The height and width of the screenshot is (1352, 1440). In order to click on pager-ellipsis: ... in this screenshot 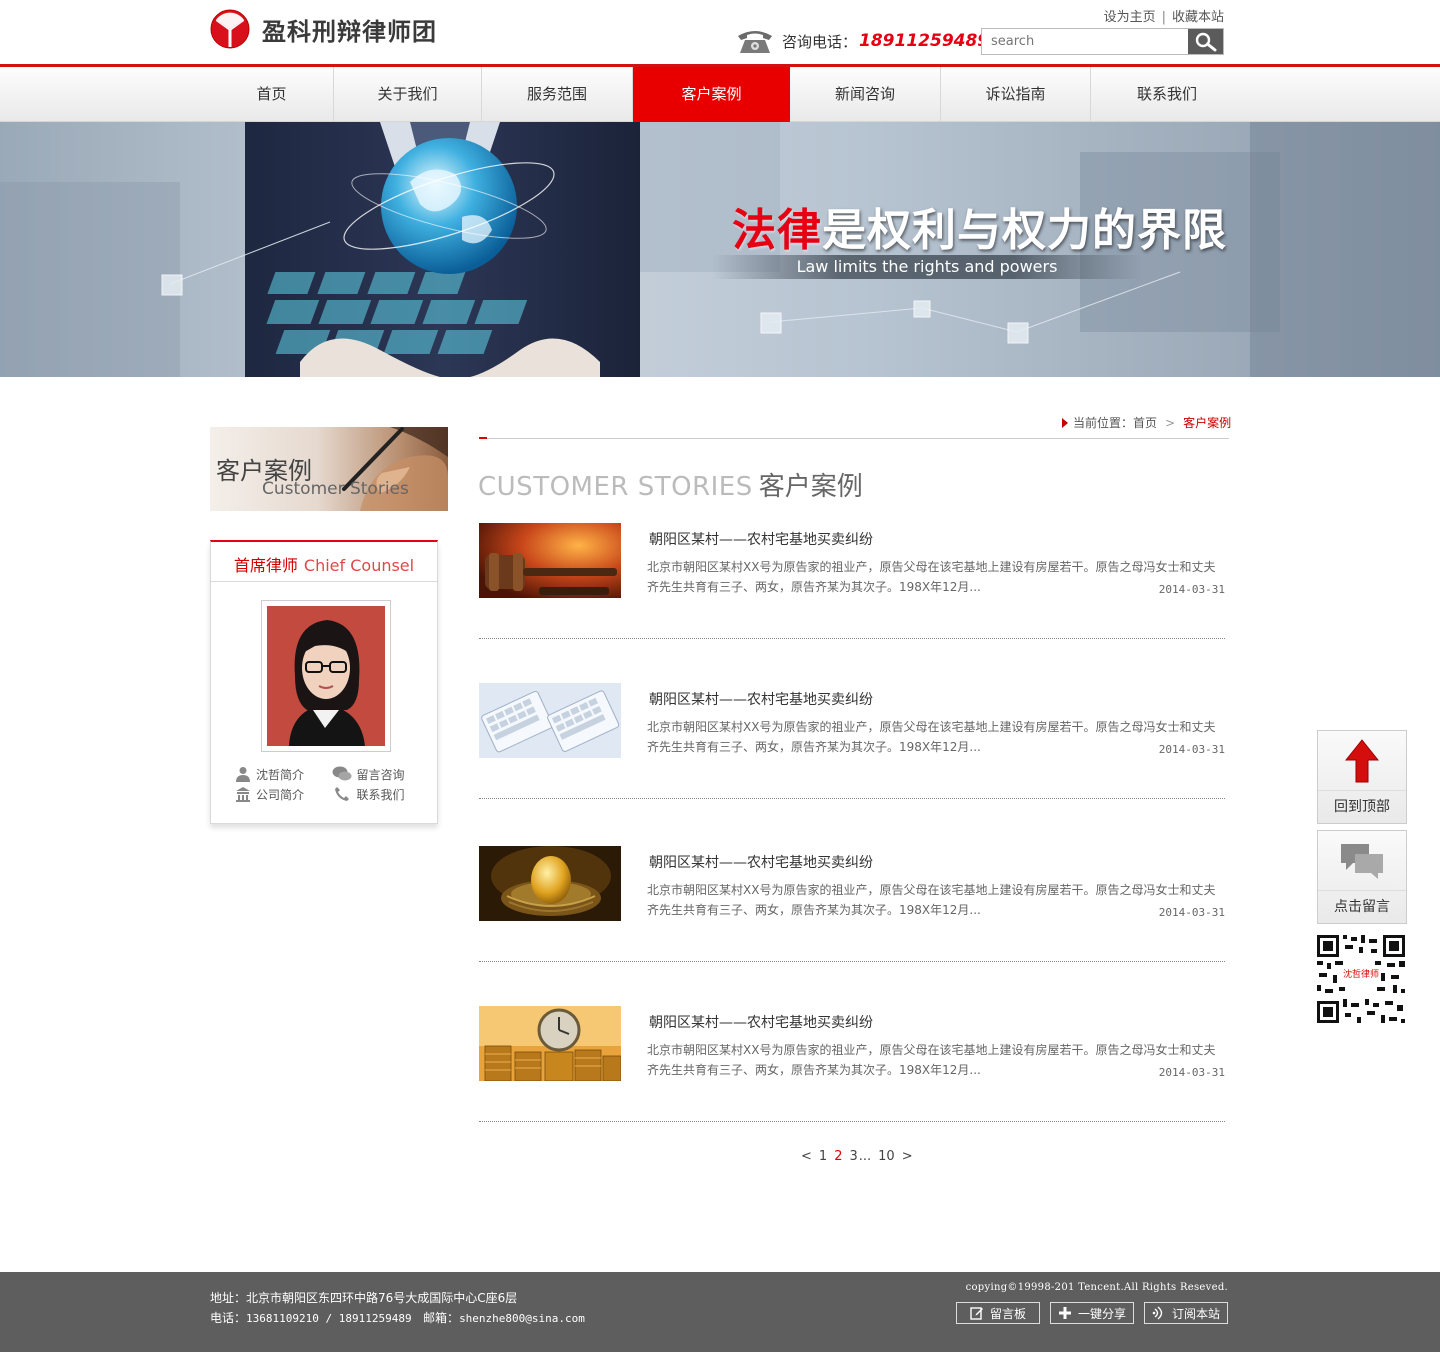, I will do `click(865, 1156)`.